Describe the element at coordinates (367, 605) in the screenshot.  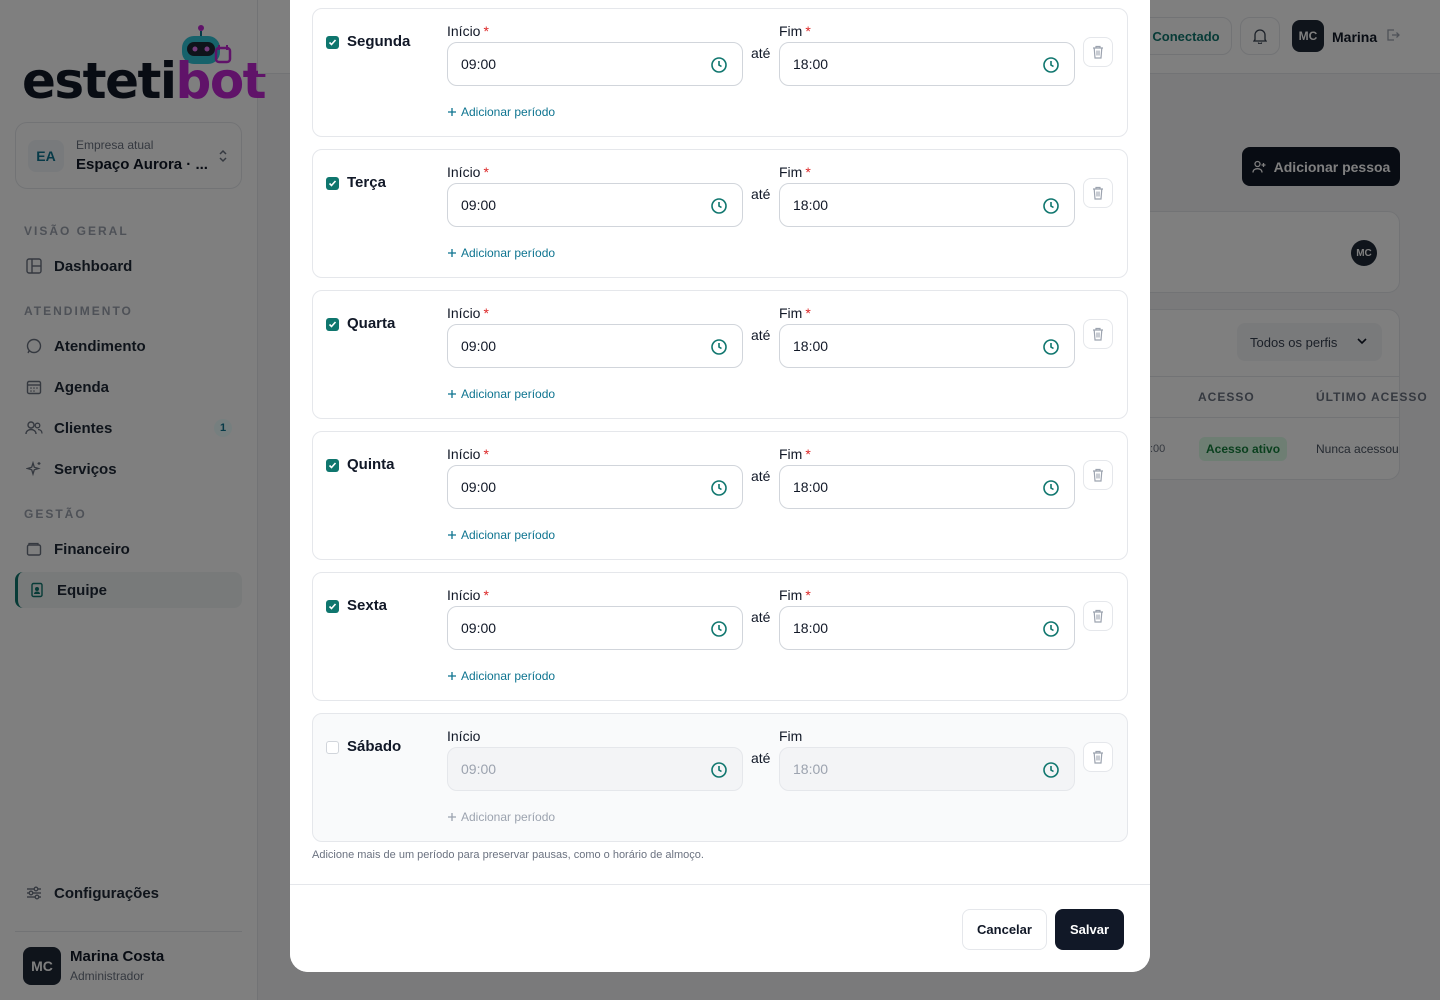
I see `day-name: Sexta` at that location.